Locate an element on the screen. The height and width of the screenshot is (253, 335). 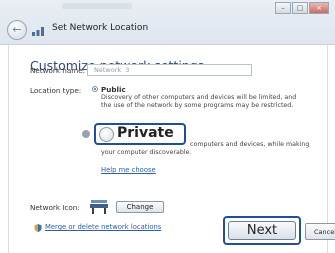
shield-icon is located at coordinates (38, 228).